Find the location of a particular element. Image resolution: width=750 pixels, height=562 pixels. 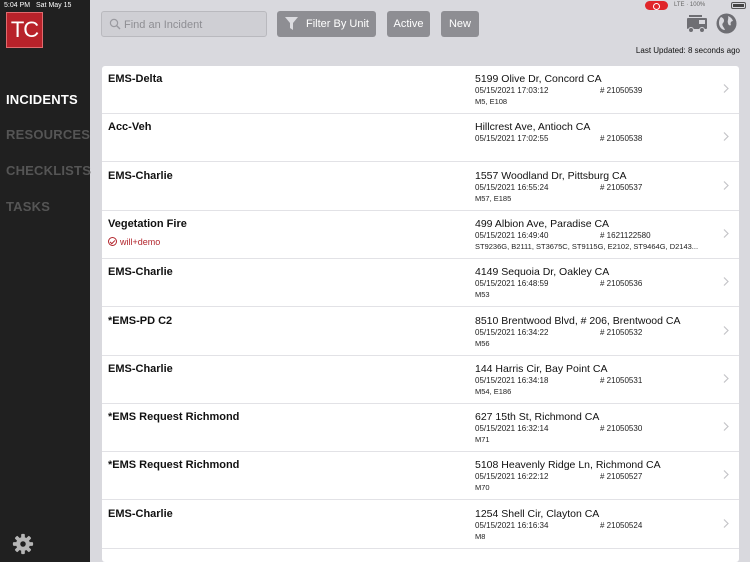

incident-units: M8 is located at coordinates (480, 536).